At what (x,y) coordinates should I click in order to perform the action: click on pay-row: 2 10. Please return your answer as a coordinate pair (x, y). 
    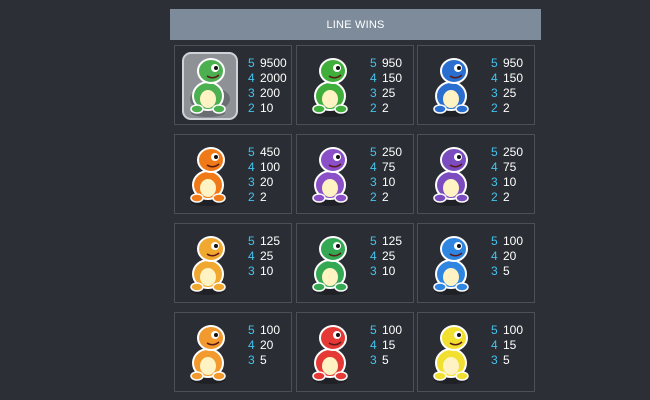
    Looking at the image, I should click on (267, 108).